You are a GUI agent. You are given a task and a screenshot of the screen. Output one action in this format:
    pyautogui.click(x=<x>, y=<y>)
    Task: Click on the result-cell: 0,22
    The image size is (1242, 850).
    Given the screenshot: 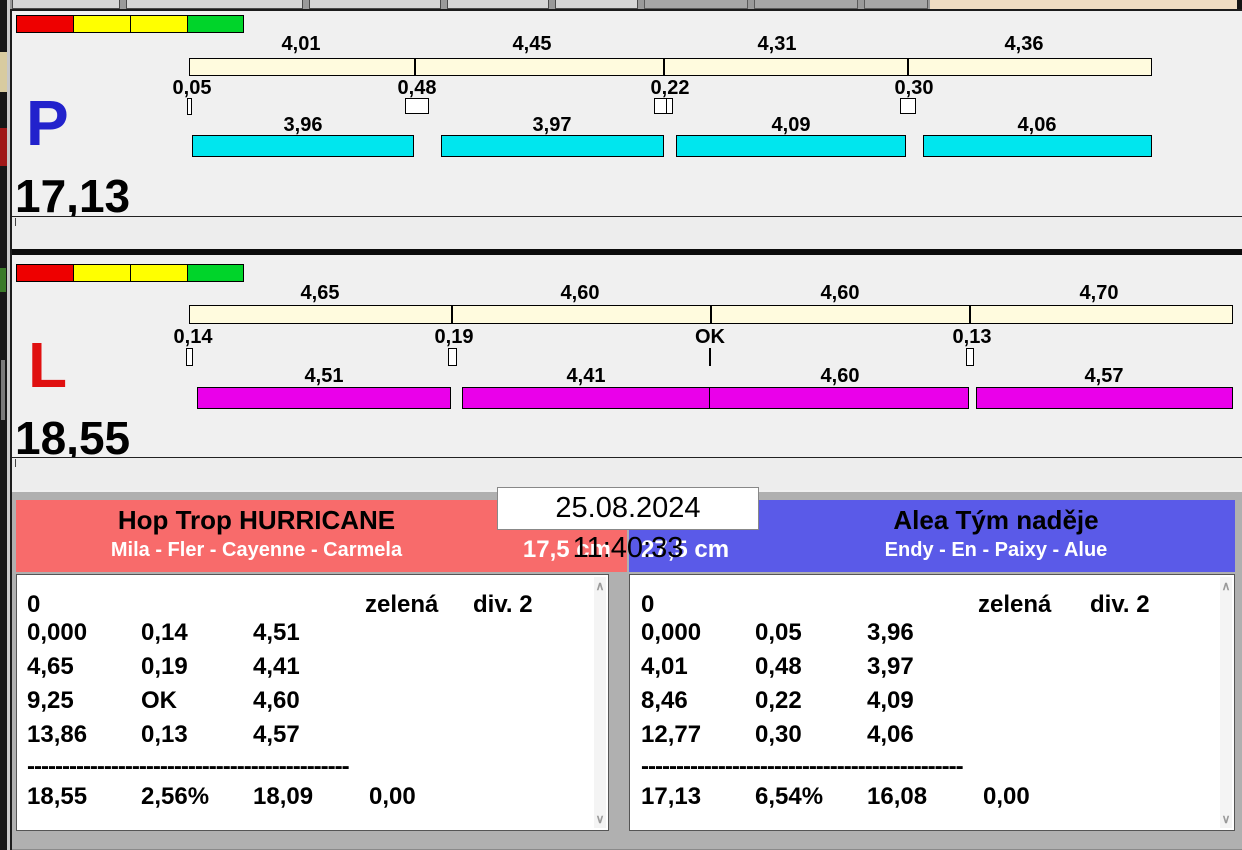 What is the action you would take?
    pyautogui.click(x=778, y=700)
    